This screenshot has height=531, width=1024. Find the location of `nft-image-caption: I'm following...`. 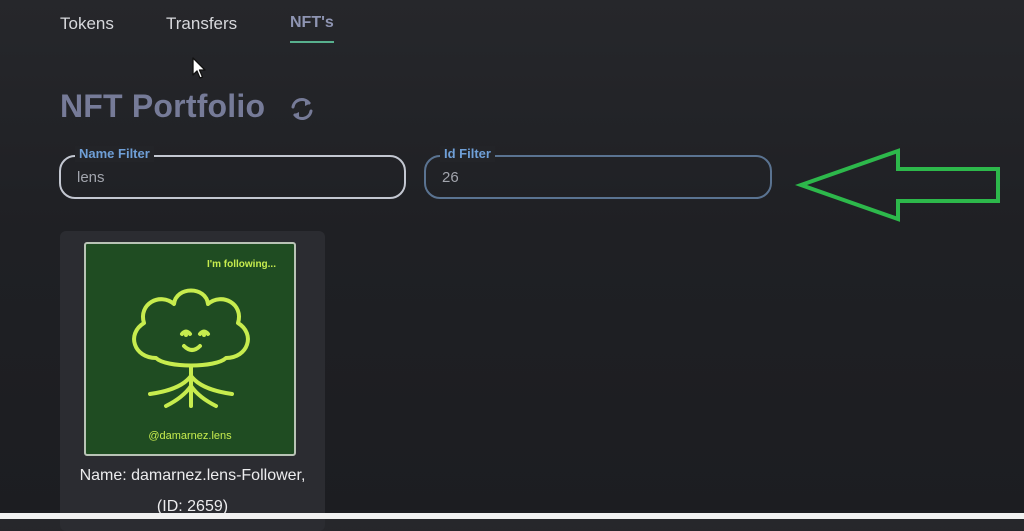

nft-image-caption: I'm following... is located at coordinates (241, 264).